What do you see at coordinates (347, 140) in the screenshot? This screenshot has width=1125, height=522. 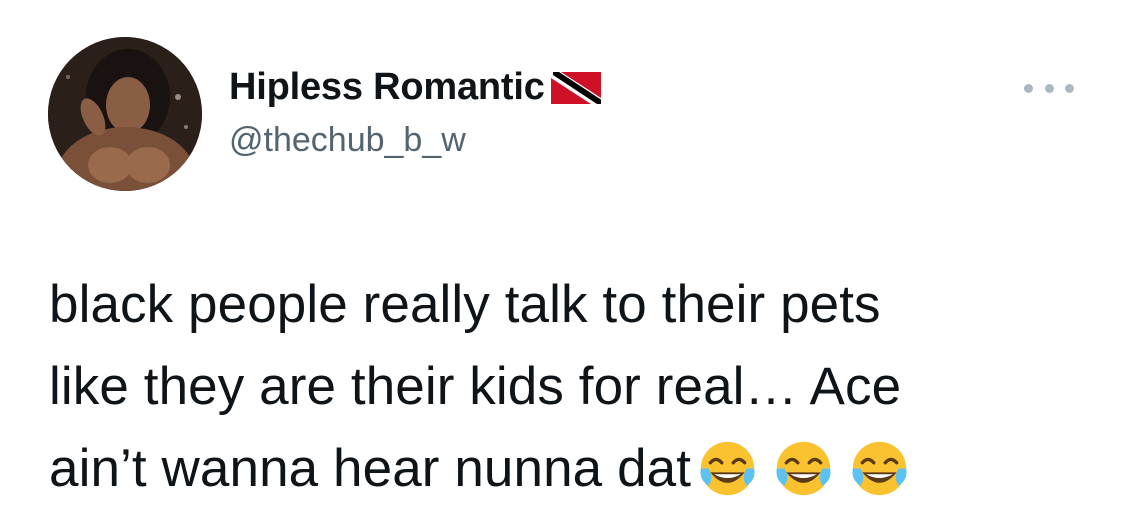 I see `author-handle: @thechub_b_w` at bounding box center [347, 140].